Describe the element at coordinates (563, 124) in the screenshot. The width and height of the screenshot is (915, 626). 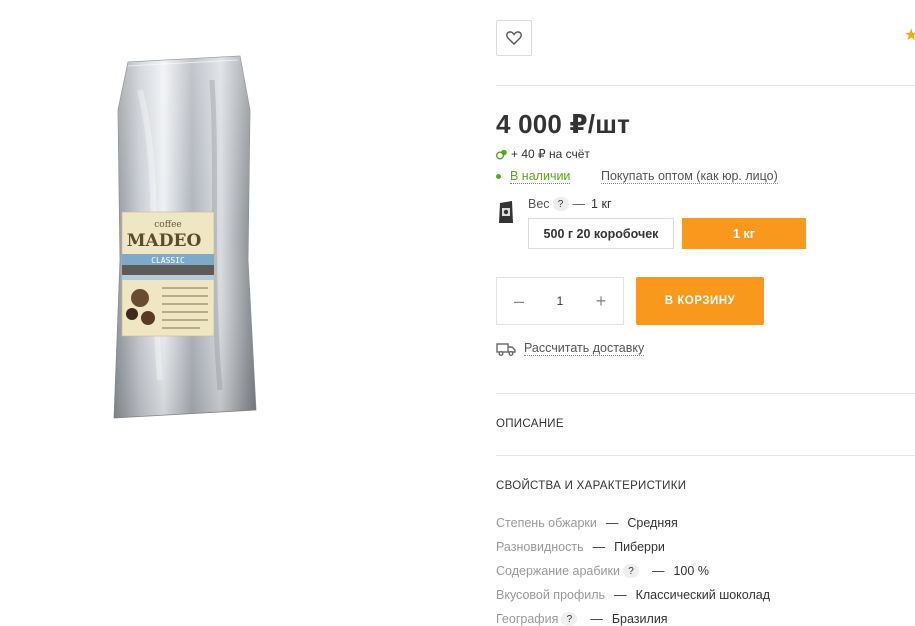
I see `product-price: 4 000 ₽/шт` at that location.